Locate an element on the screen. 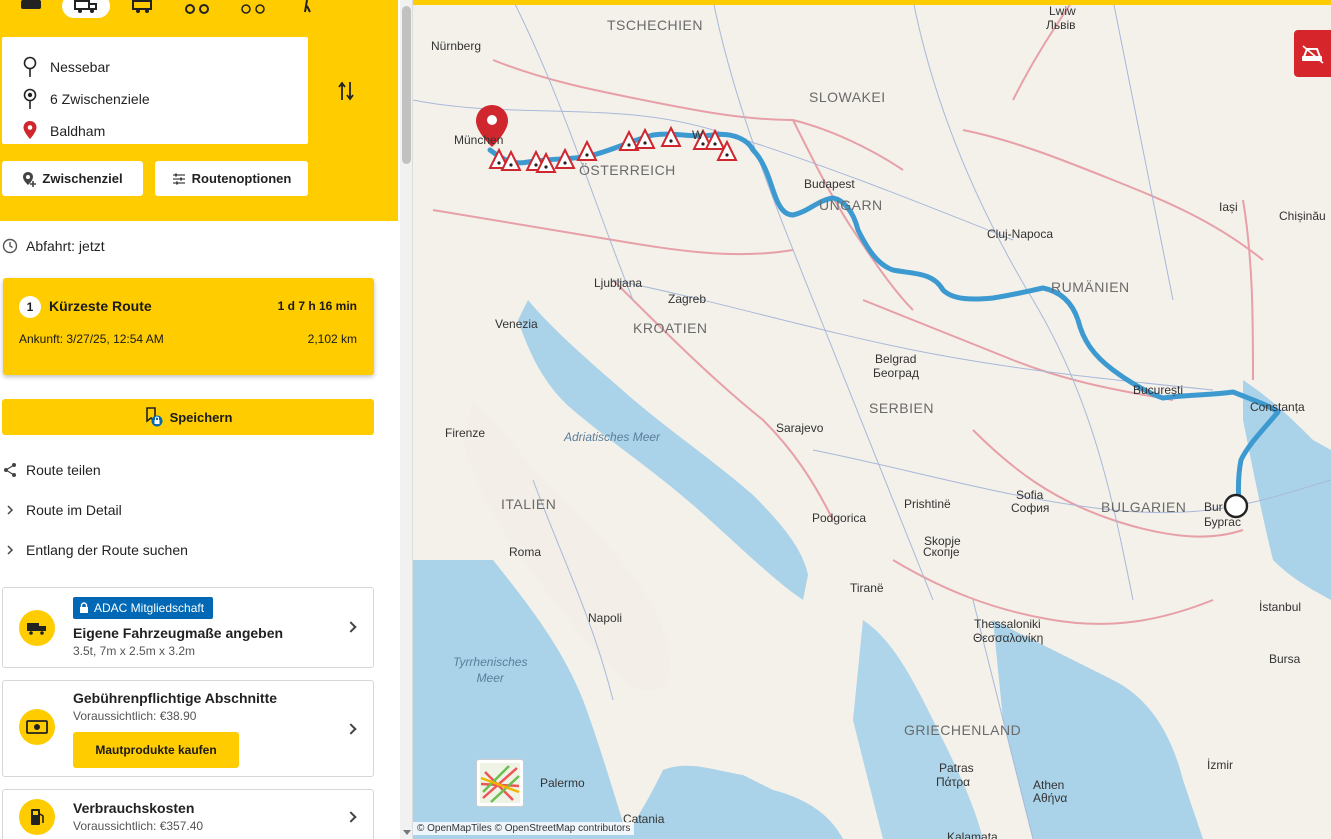 This screenshot has height=839, width=1331. city-label: Budapest is located at coordinates (829, 184).